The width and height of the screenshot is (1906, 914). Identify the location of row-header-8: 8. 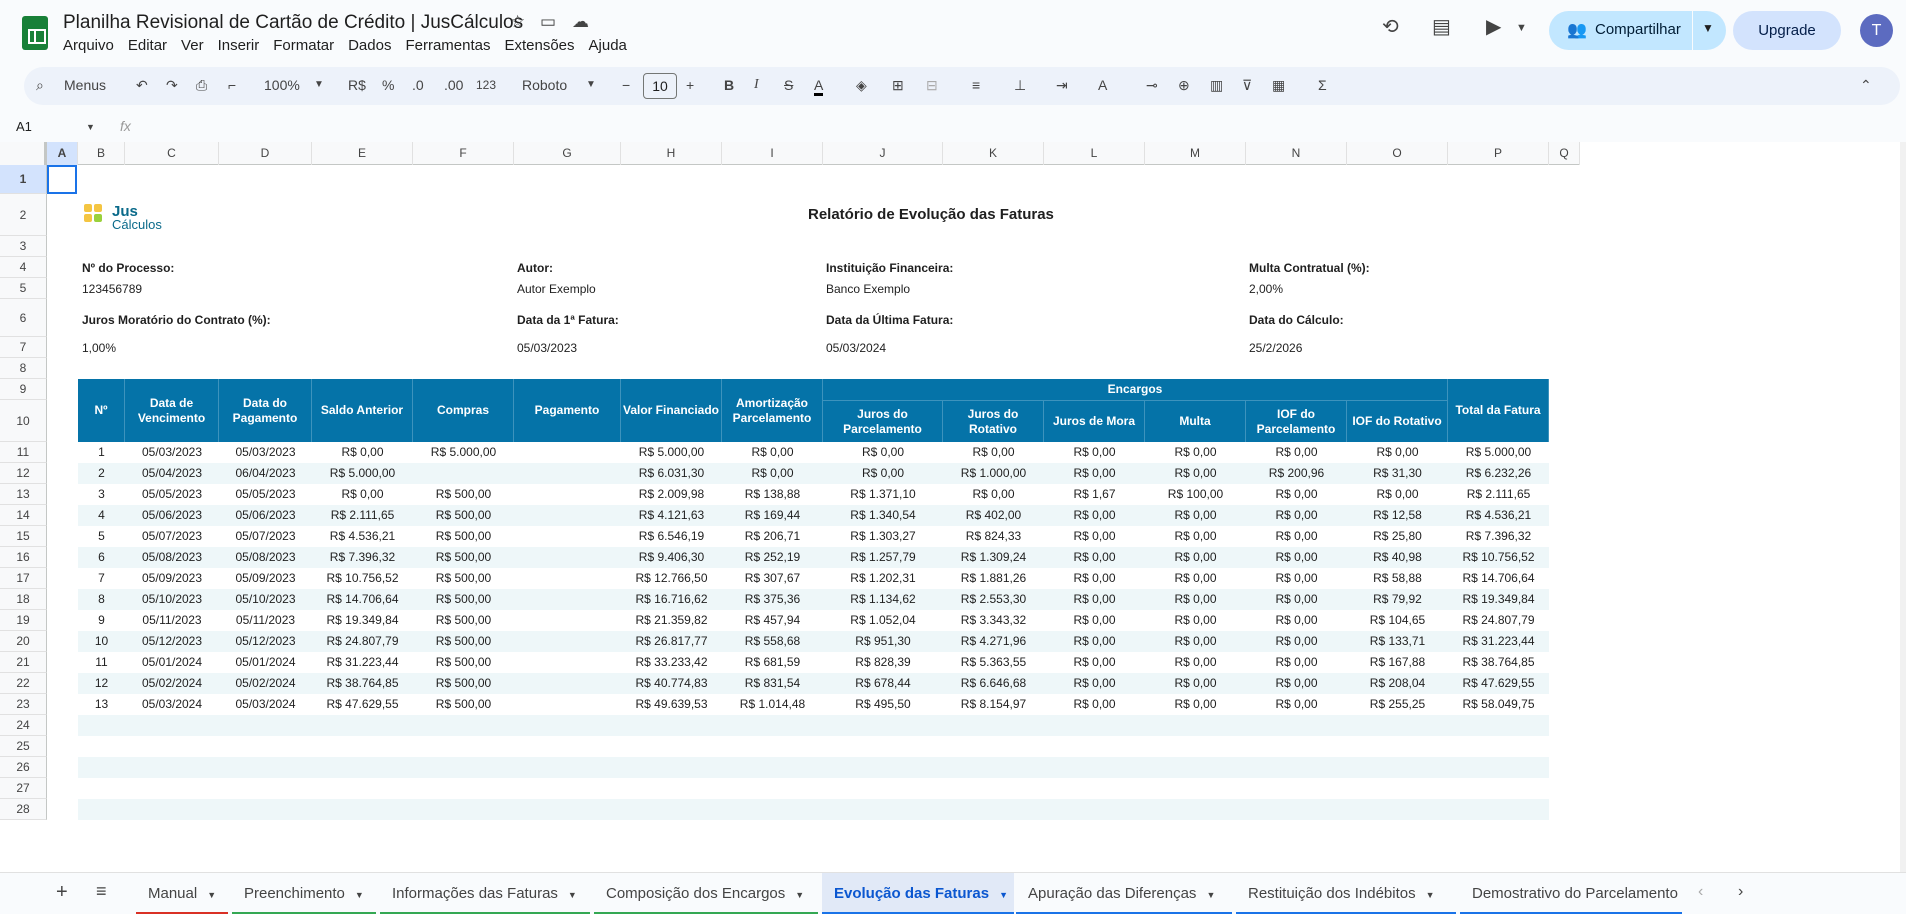
(23, 368).